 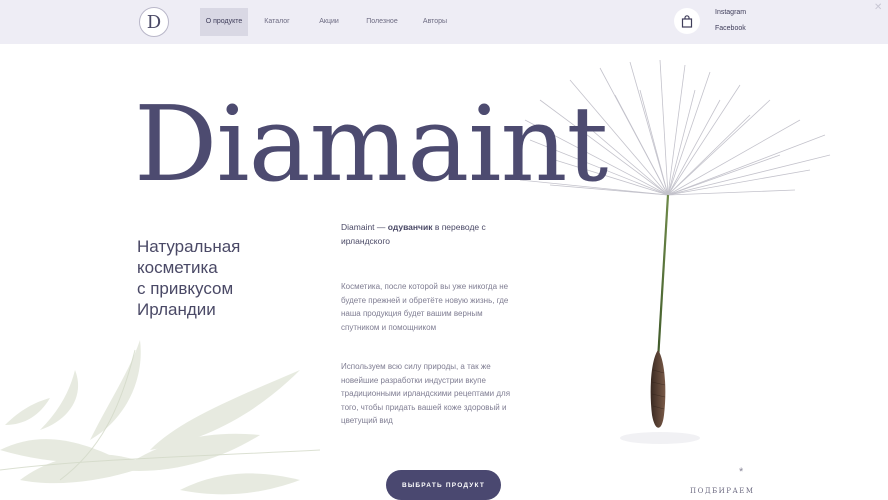 What do you see at coordinates (177, 267) in the screenshot?
I see `tagline-line: косметика` at bounding box center [177, 267].